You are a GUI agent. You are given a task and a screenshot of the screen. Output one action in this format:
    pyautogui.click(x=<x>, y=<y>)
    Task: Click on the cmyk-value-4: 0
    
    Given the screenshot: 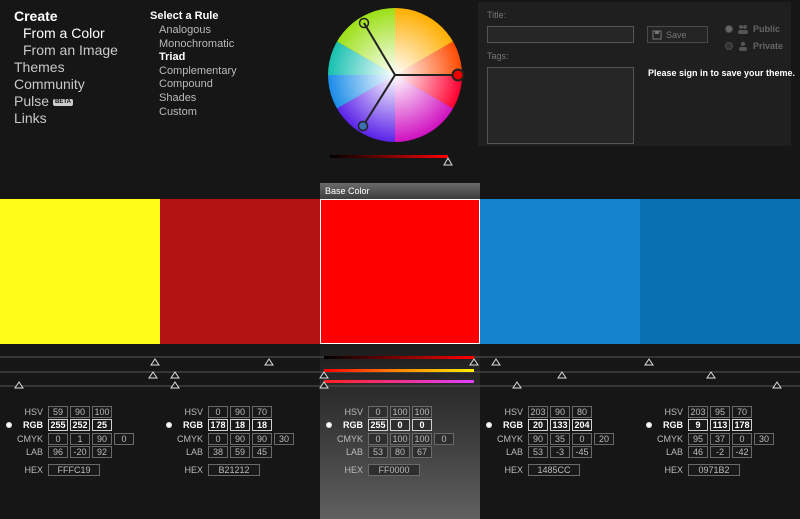 What is the action you would take?
    pyautogui.click(x=124, y=439)
    